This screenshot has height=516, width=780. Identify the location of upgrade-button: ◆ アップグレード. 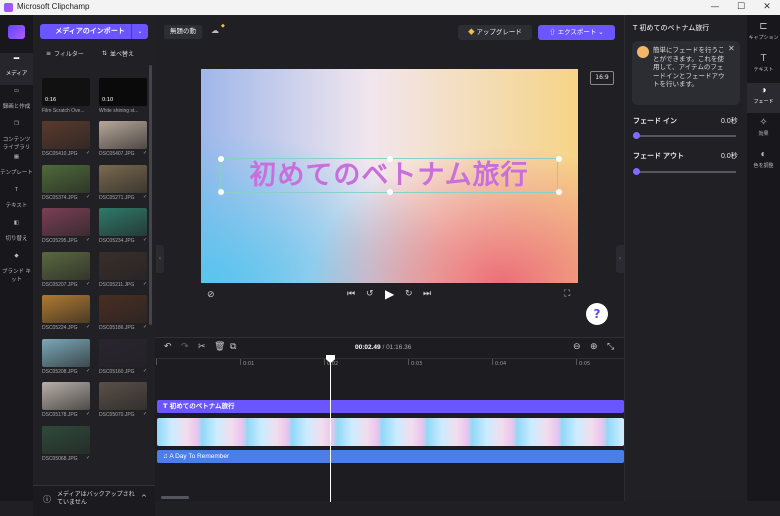
(495, 32).